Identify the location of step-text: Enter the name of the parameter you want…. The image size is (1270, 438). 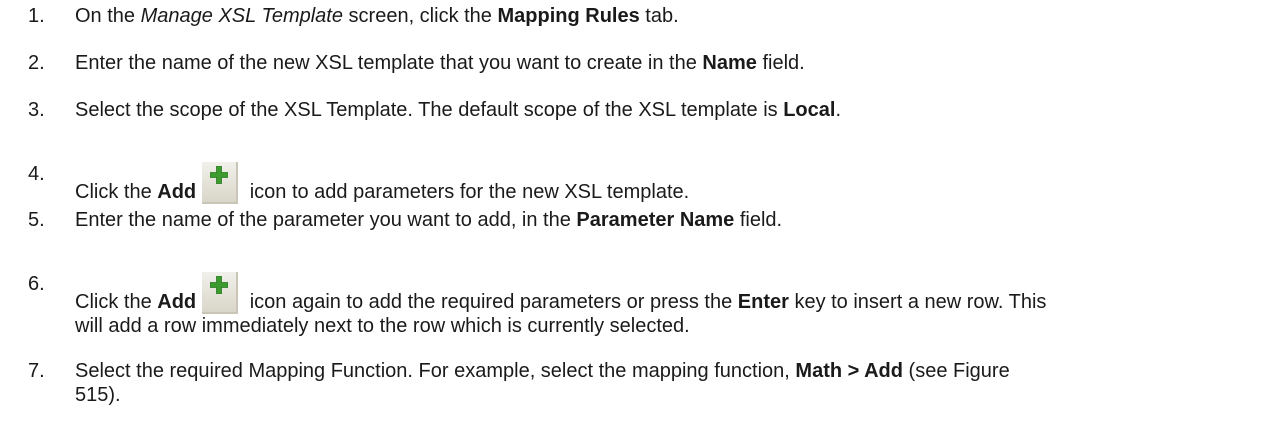
(429, 220).